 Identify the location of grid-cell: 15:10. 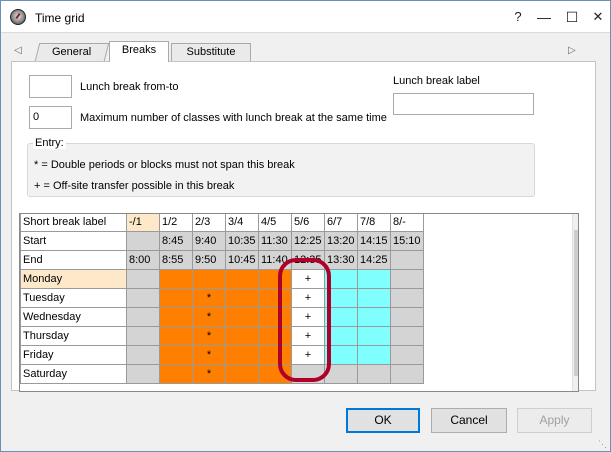
(407, 241).